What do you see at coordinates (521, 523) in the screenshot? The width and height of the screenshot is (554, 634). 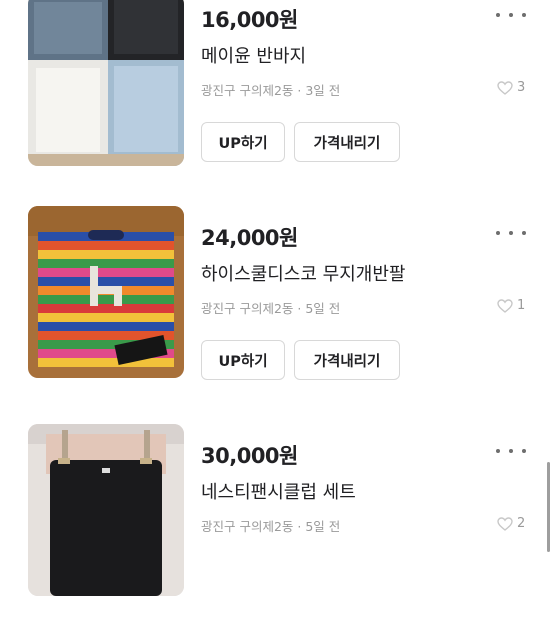 I see `like-count-value: 2` at bounding box center [521, 523].